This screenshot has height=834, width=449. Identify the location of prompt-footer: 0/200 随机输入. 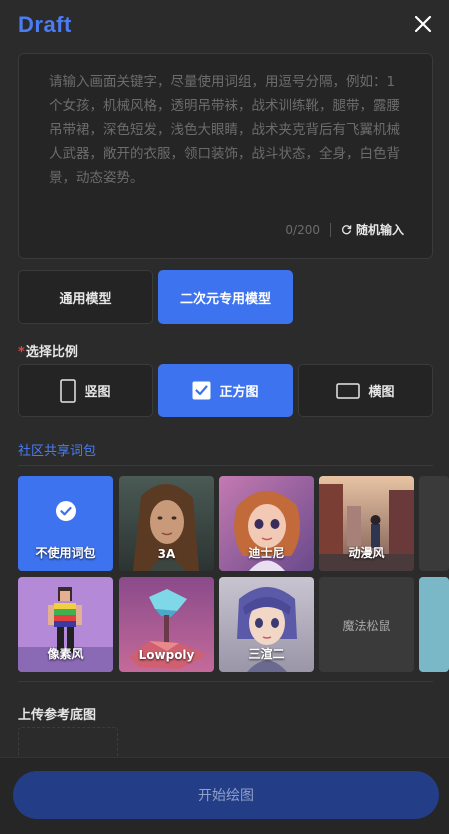
(344, 229).